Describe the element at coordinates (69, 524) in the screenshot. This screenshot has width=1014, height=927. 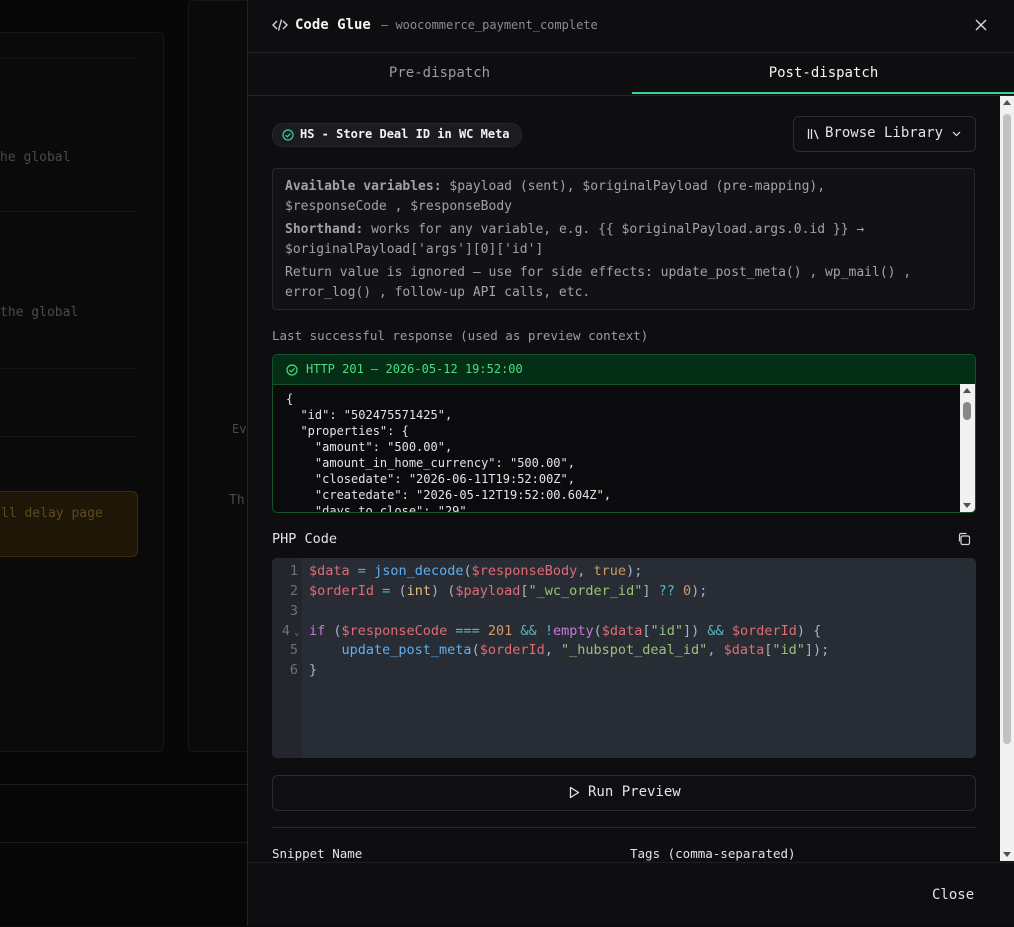
I see `background-warning: ll delay page` at that location.